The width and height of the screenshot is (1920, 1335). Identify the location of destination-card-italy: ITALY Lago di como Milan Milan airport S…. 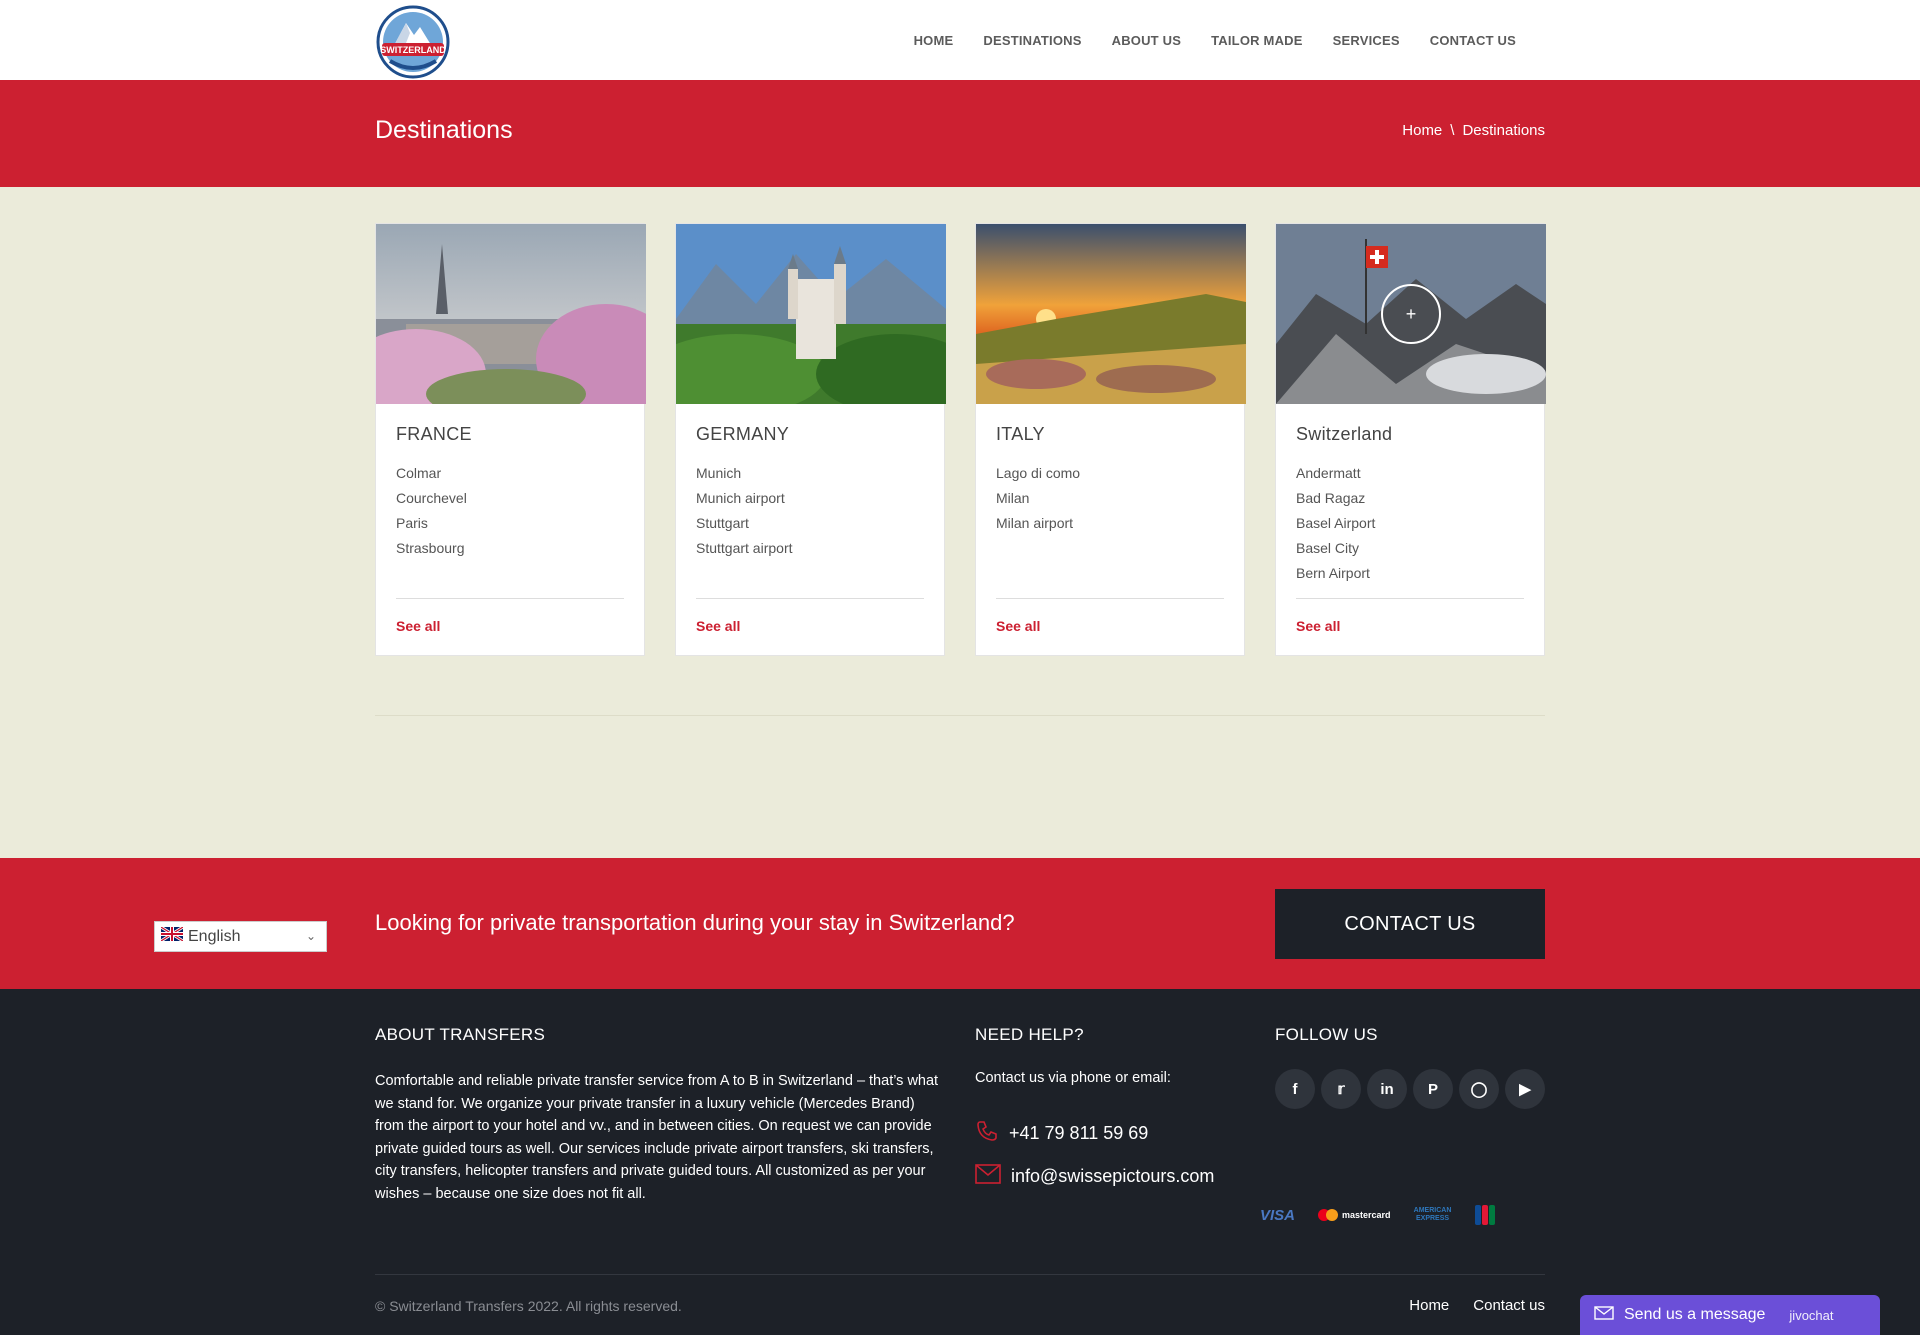
(1110, 439).